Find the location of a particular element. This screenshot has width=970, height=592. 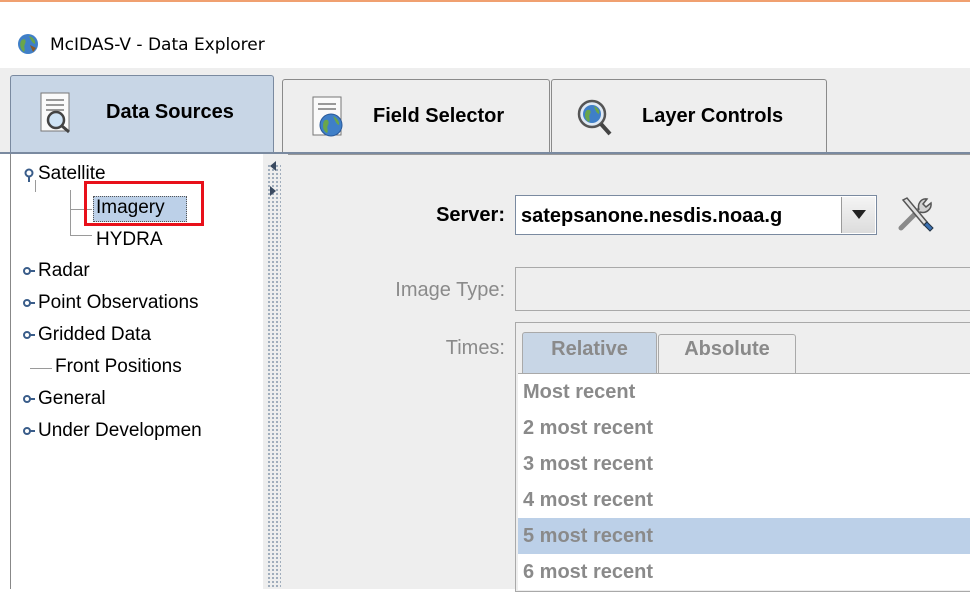

tab-absolute-label: Absolute is located at coordinates (727, 349).